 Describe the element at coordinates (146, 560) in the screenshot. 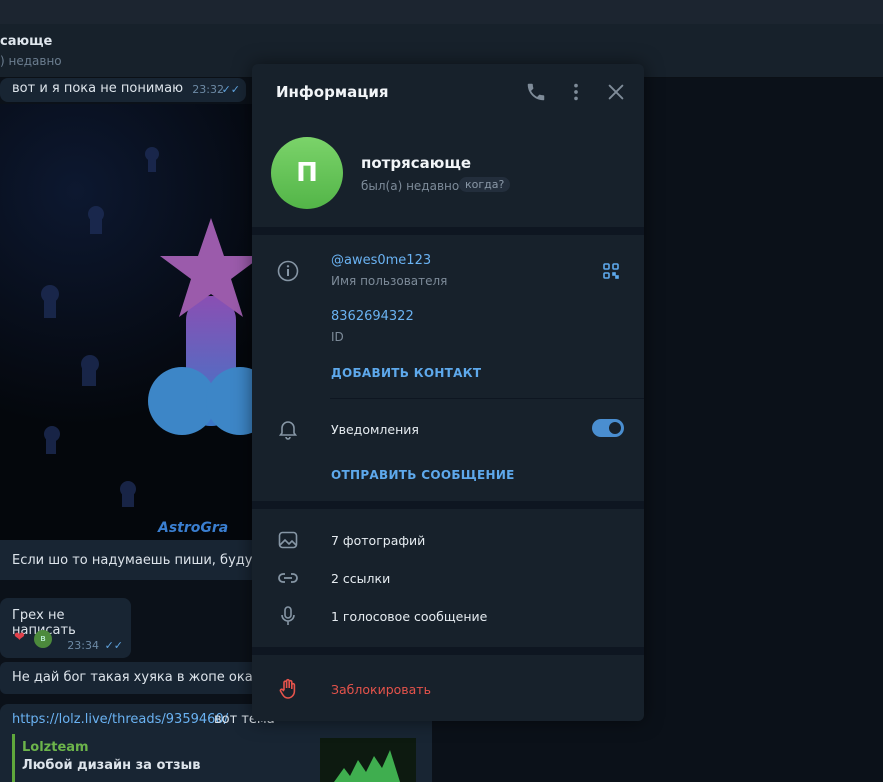

I see `message-text: Если шо то надумаешь пиши, буду бла` at that location.